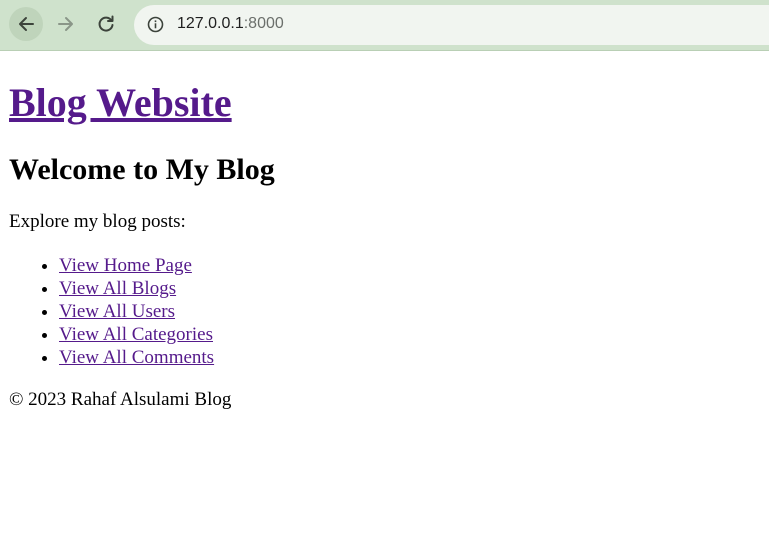 The image size is (769, 551). Describe the element at coordinates (117, 288) in the screenshot. I see `all-blogs-link: View All Blogs` at that location.